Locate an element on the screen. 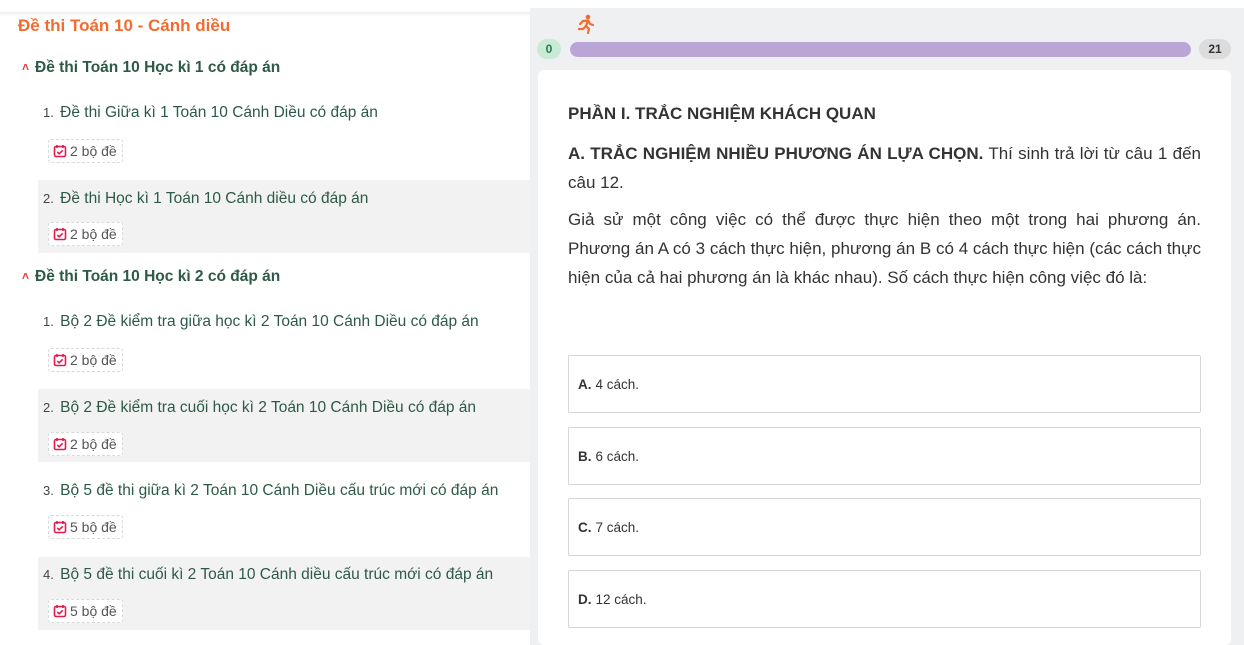 The width and height of the screenshot is (1244, 645). progress-start-badge: 0 is located at coordinates (549, 49).